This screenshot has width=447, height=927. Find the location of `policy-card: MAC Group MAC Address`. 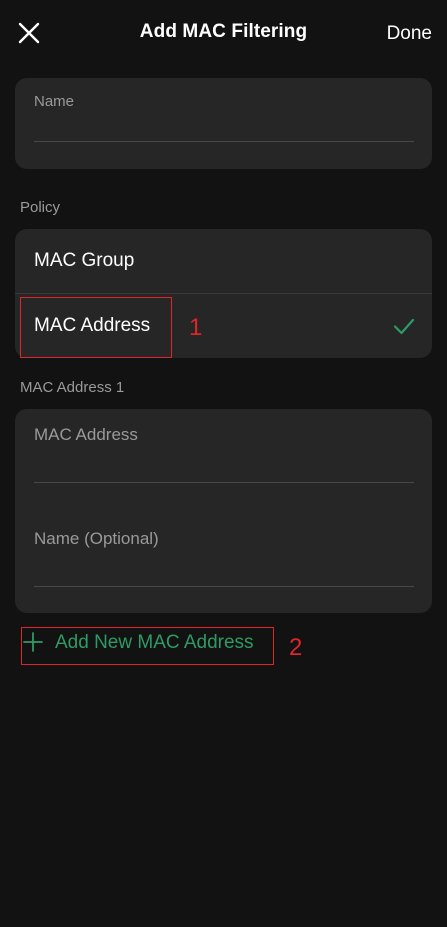

policy-card: MAC Group MAC Address is located at coordinates (223, 293).